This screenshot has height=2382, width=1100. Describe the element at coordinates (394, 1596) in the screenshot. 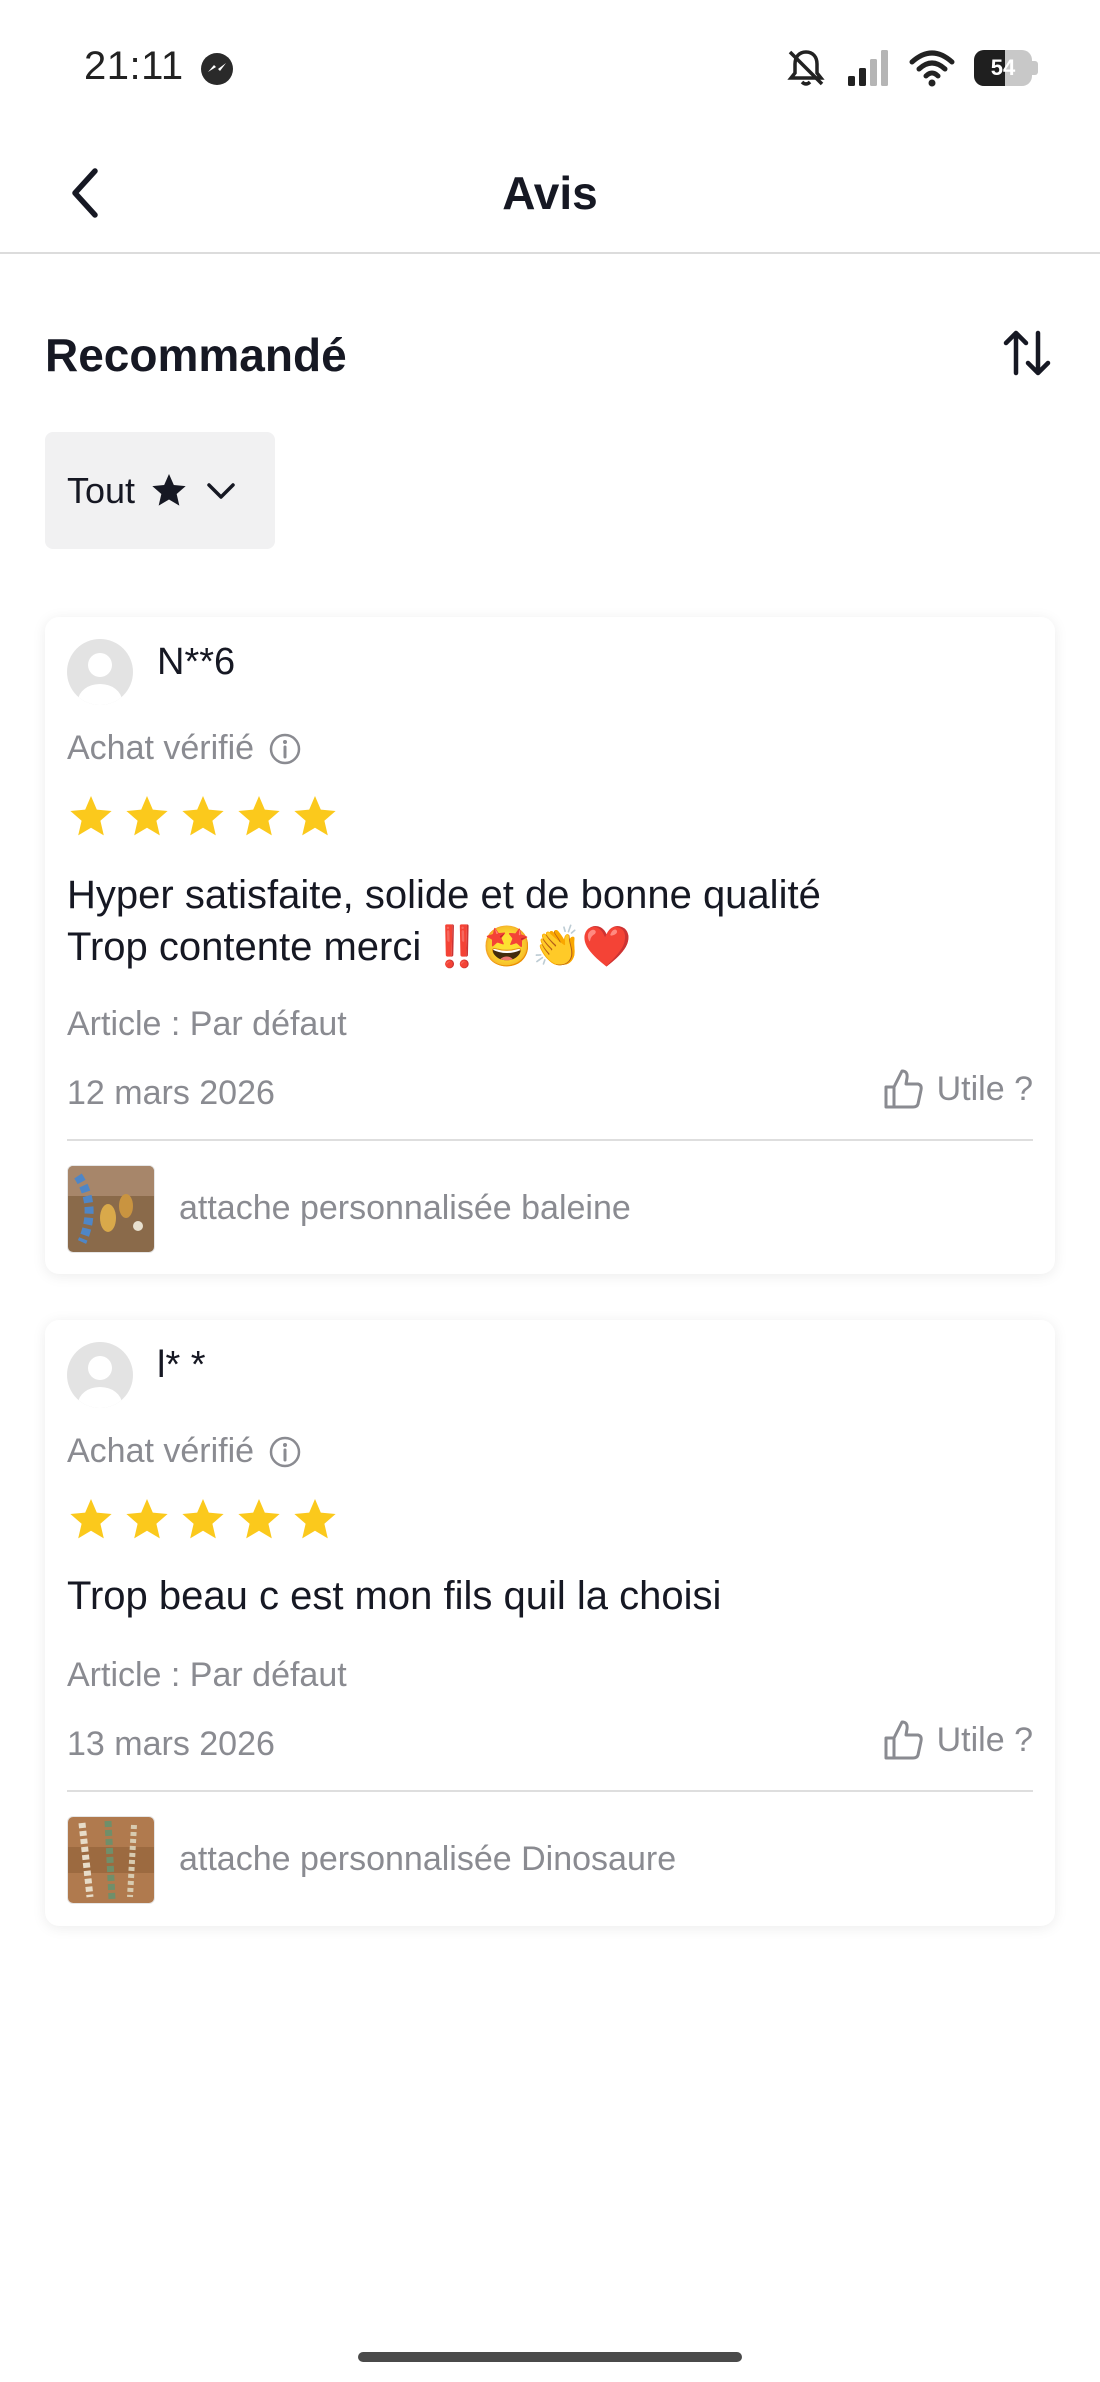

I see `review-text: Trop beau c est mon fils quil la choisi` at that location.